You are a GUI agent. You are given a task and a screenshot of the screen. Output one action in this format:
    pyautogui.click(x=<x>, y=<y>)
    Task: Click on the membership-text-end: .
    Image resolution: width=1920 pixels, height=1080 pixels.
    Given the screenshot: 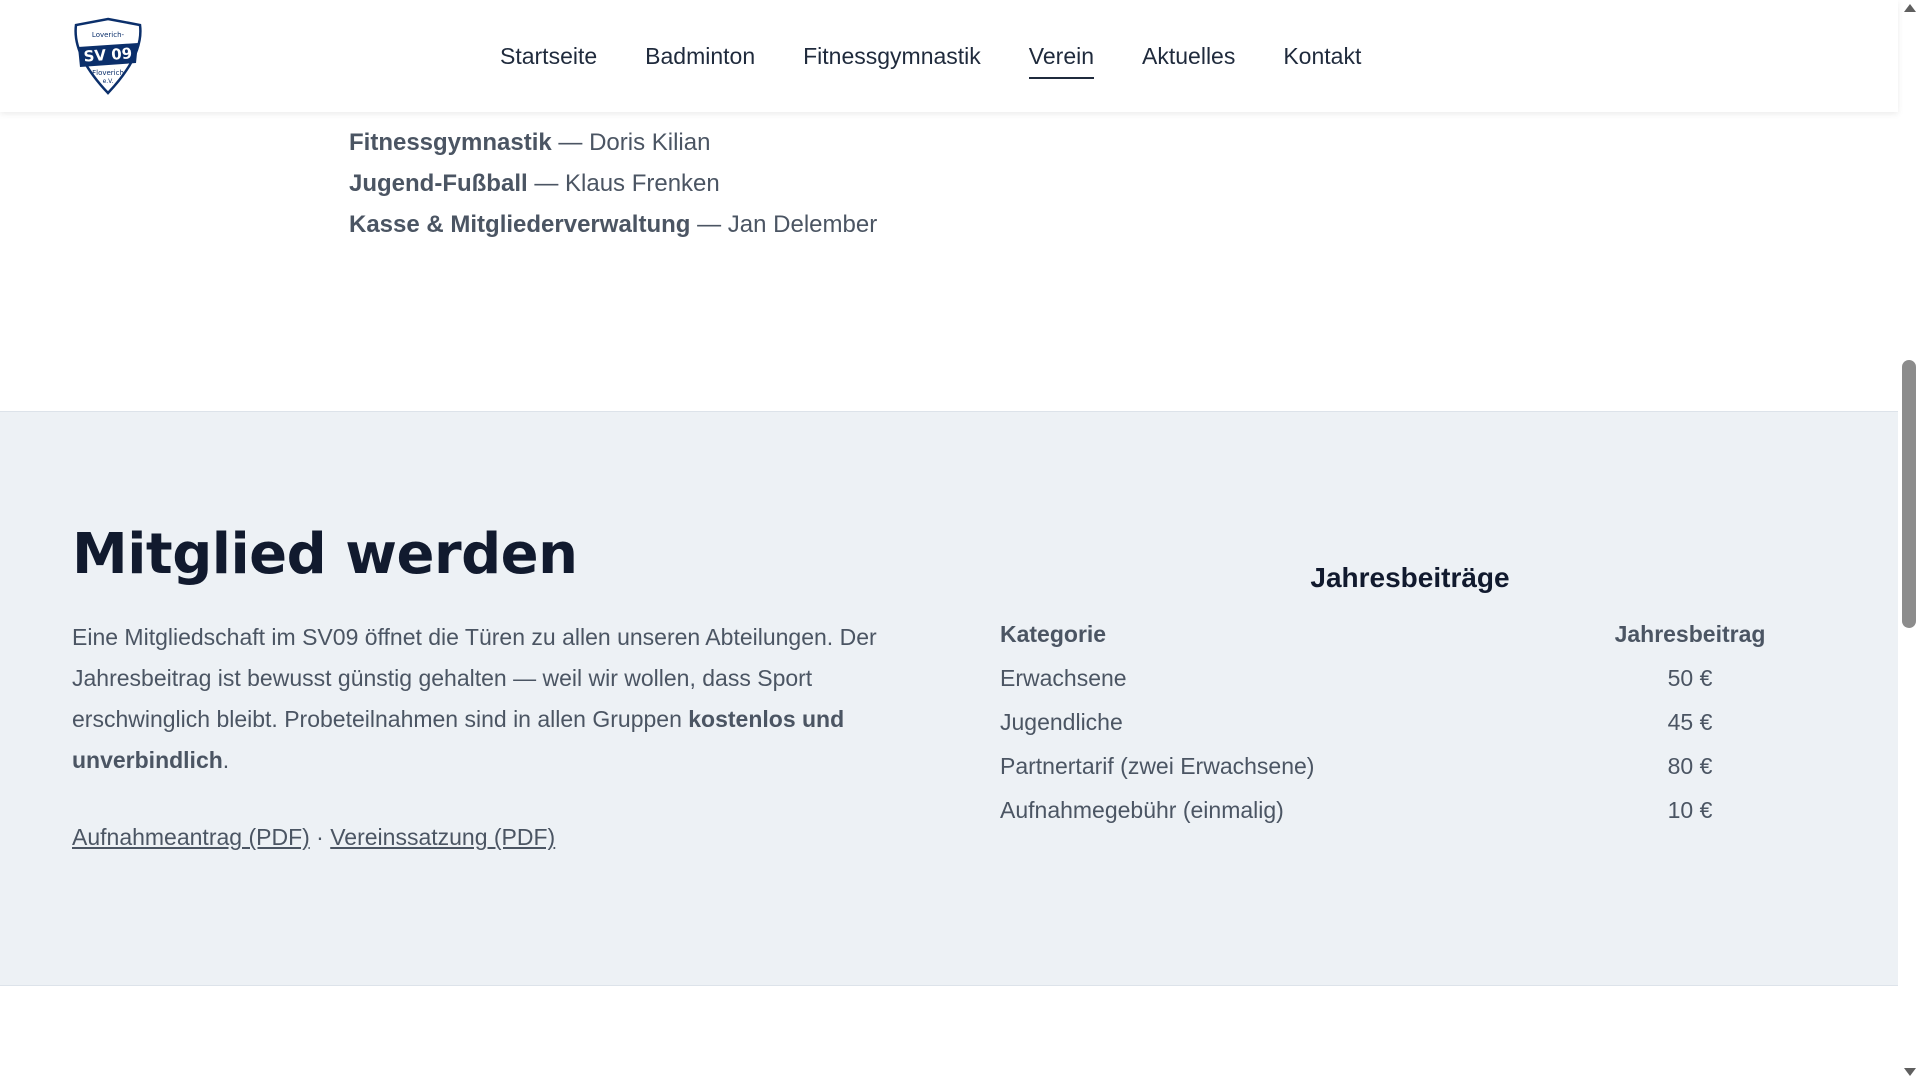 What is the action you would take?
    pyautogui.click(x=226, y=760)
    